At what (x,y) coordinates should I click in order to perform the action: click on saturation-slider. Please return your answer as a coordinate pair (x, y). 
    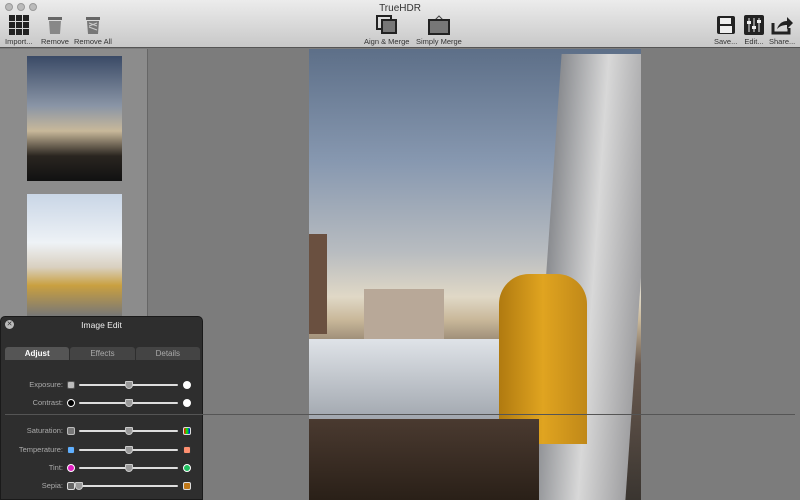
    Looking at the image, I should click on (128, 431).